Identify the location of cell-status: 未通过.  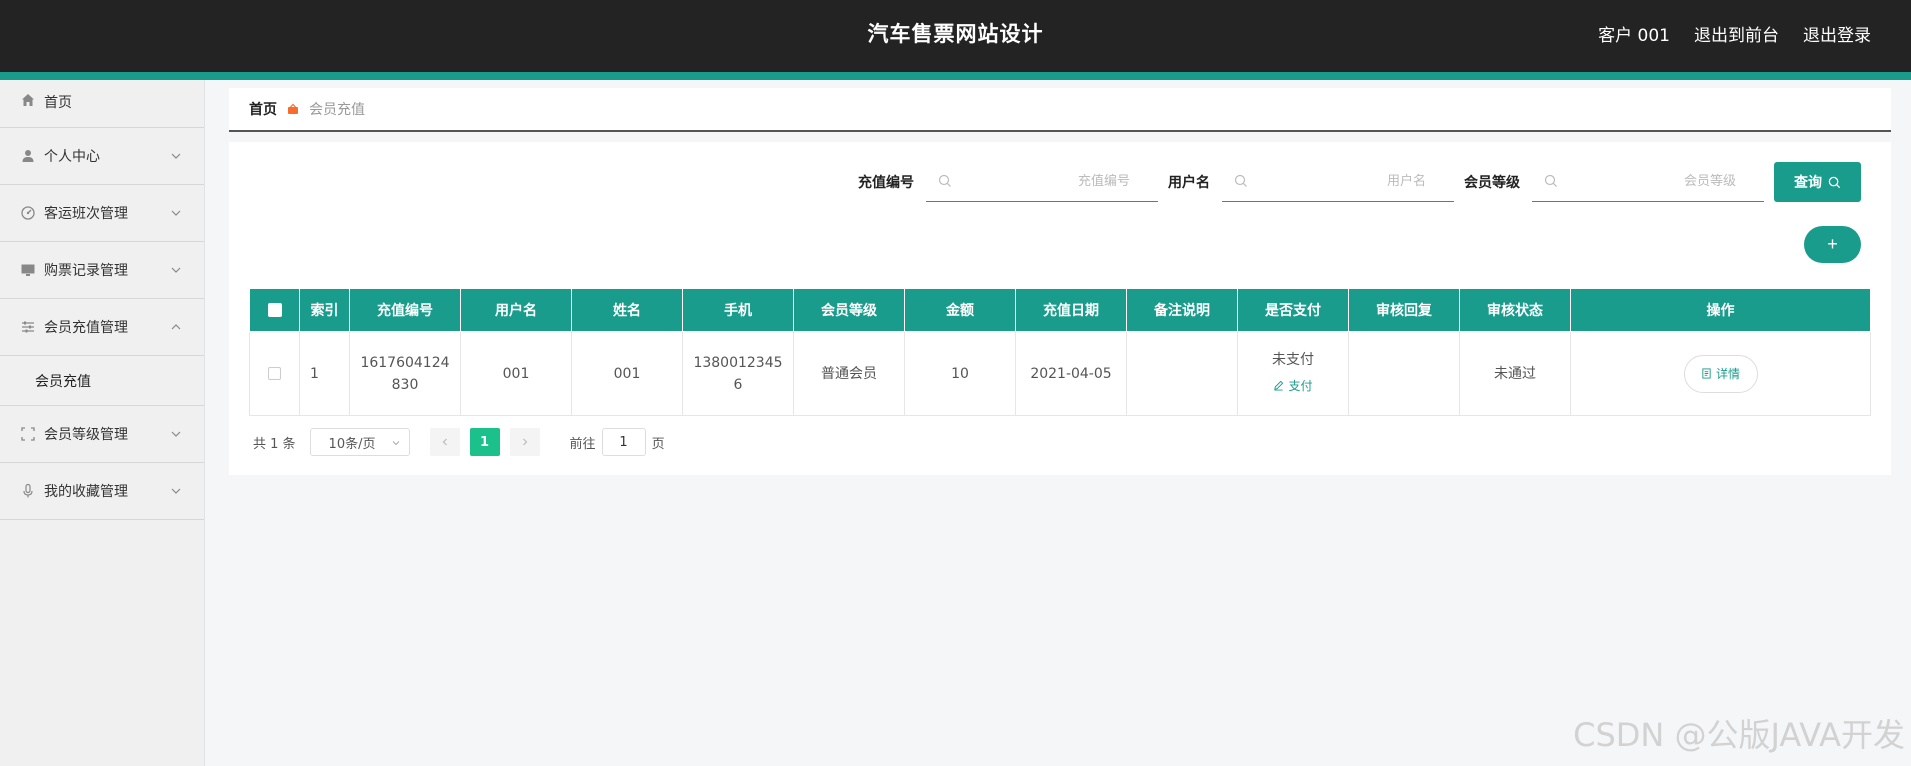
(1515, 373).